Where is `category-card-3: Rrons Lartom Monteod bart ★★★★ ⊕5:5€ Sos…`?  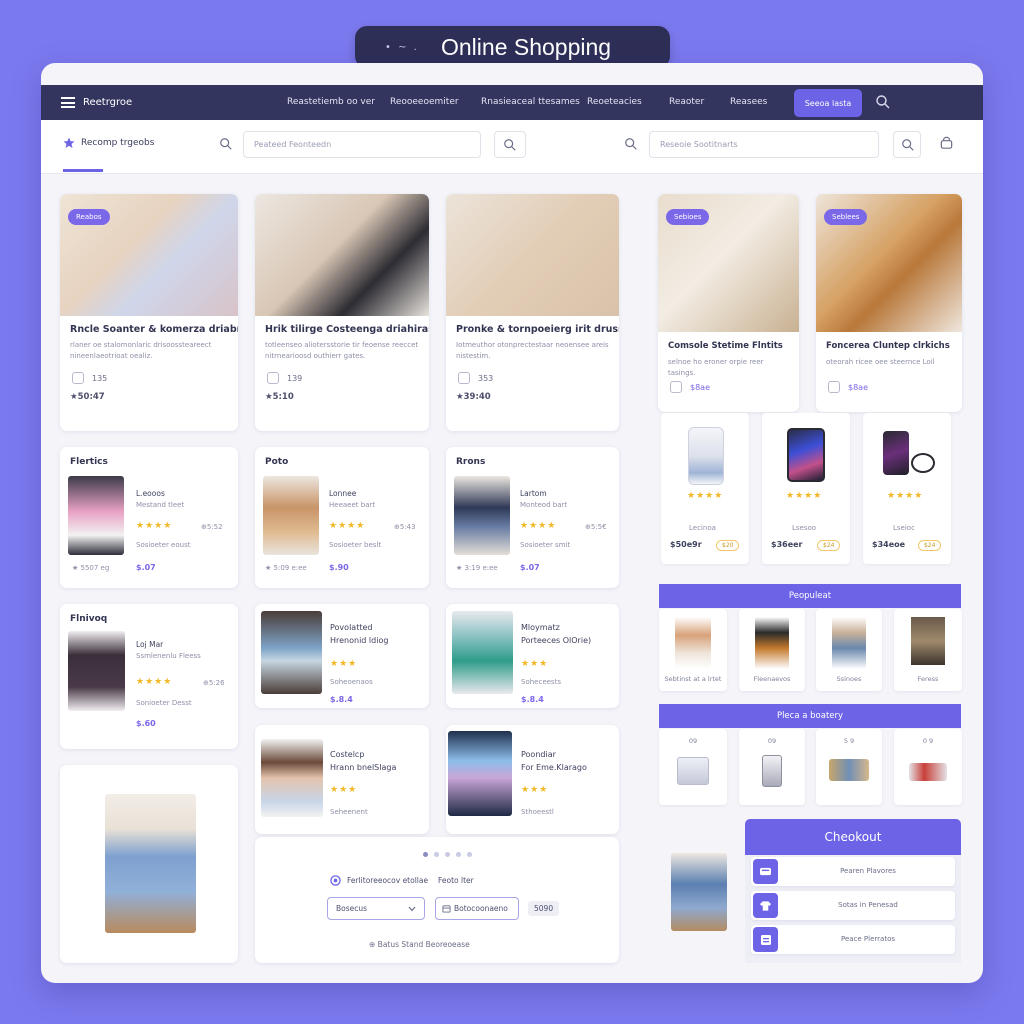
category-card-3: Rrons Lartom Monteod bart ★★★★ ⊕5:5€ Sos… is located at coordinates (532, 517).